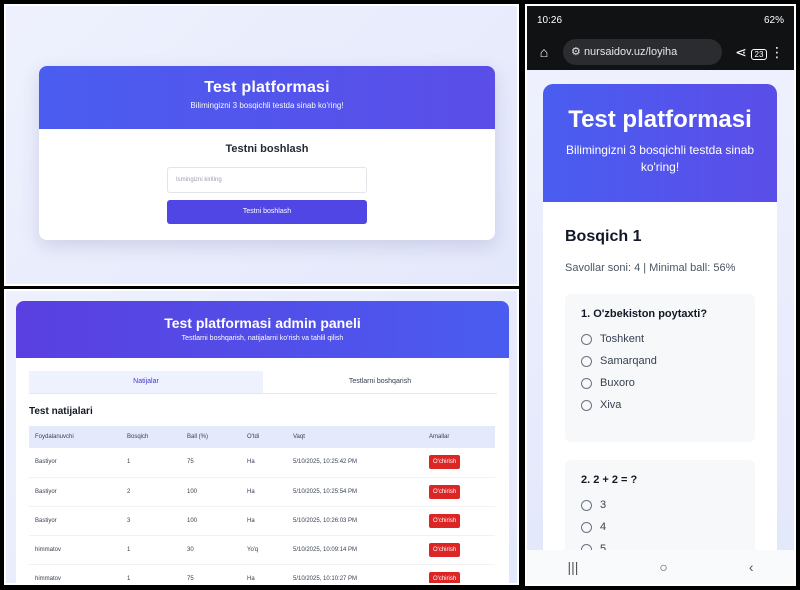 Image resolution: width=800 pixels, height=590 pixels. Describe the element at coordinates (576, 52) in the screenshot. I see `site-settings-icon: ⚙` at that location.